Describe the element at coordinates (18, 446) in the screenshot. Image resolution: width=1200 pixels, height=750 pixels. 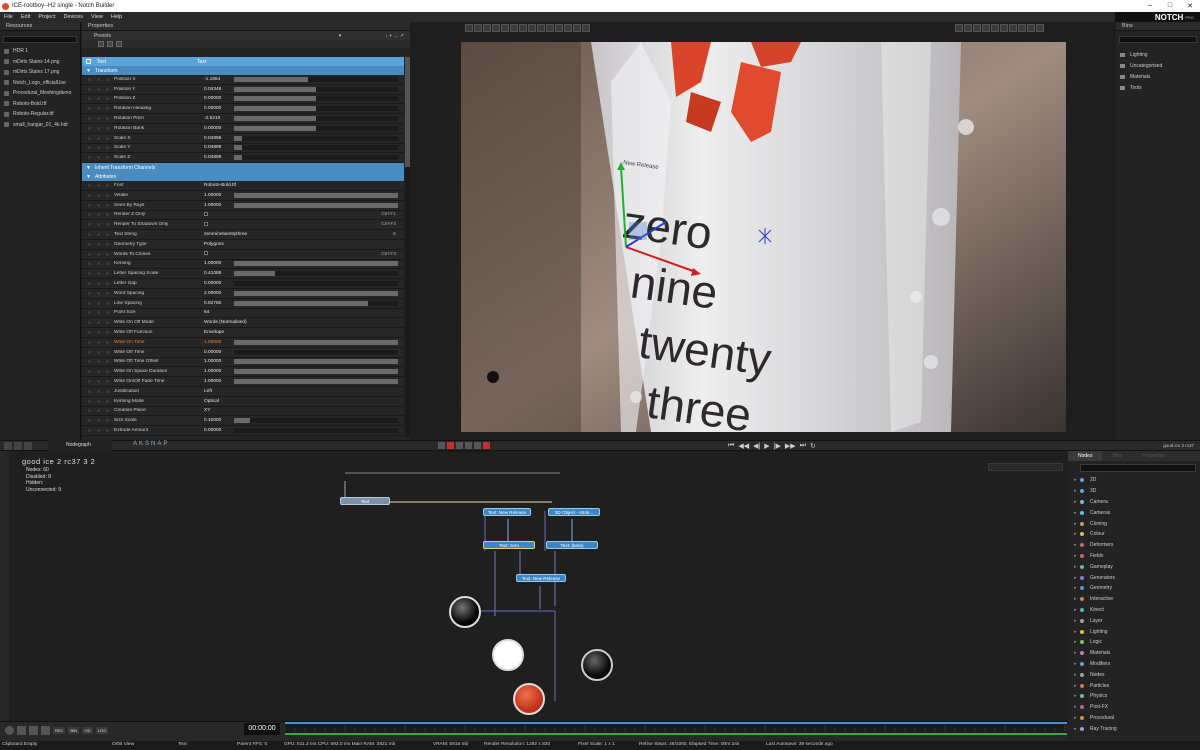
I see `grid-icon` at that location.